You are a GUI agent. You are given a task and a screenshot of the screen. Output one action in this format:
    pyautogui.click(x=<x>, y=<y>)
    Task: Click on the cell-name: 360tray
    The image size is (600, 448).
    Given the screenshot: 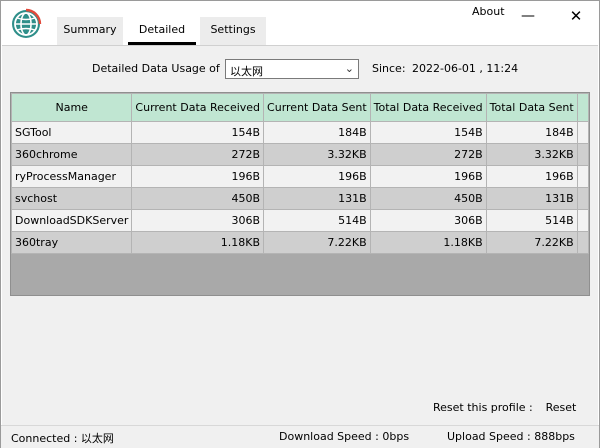 What is the action you would take?
    pyautogui.click(x=72, y=242)
    